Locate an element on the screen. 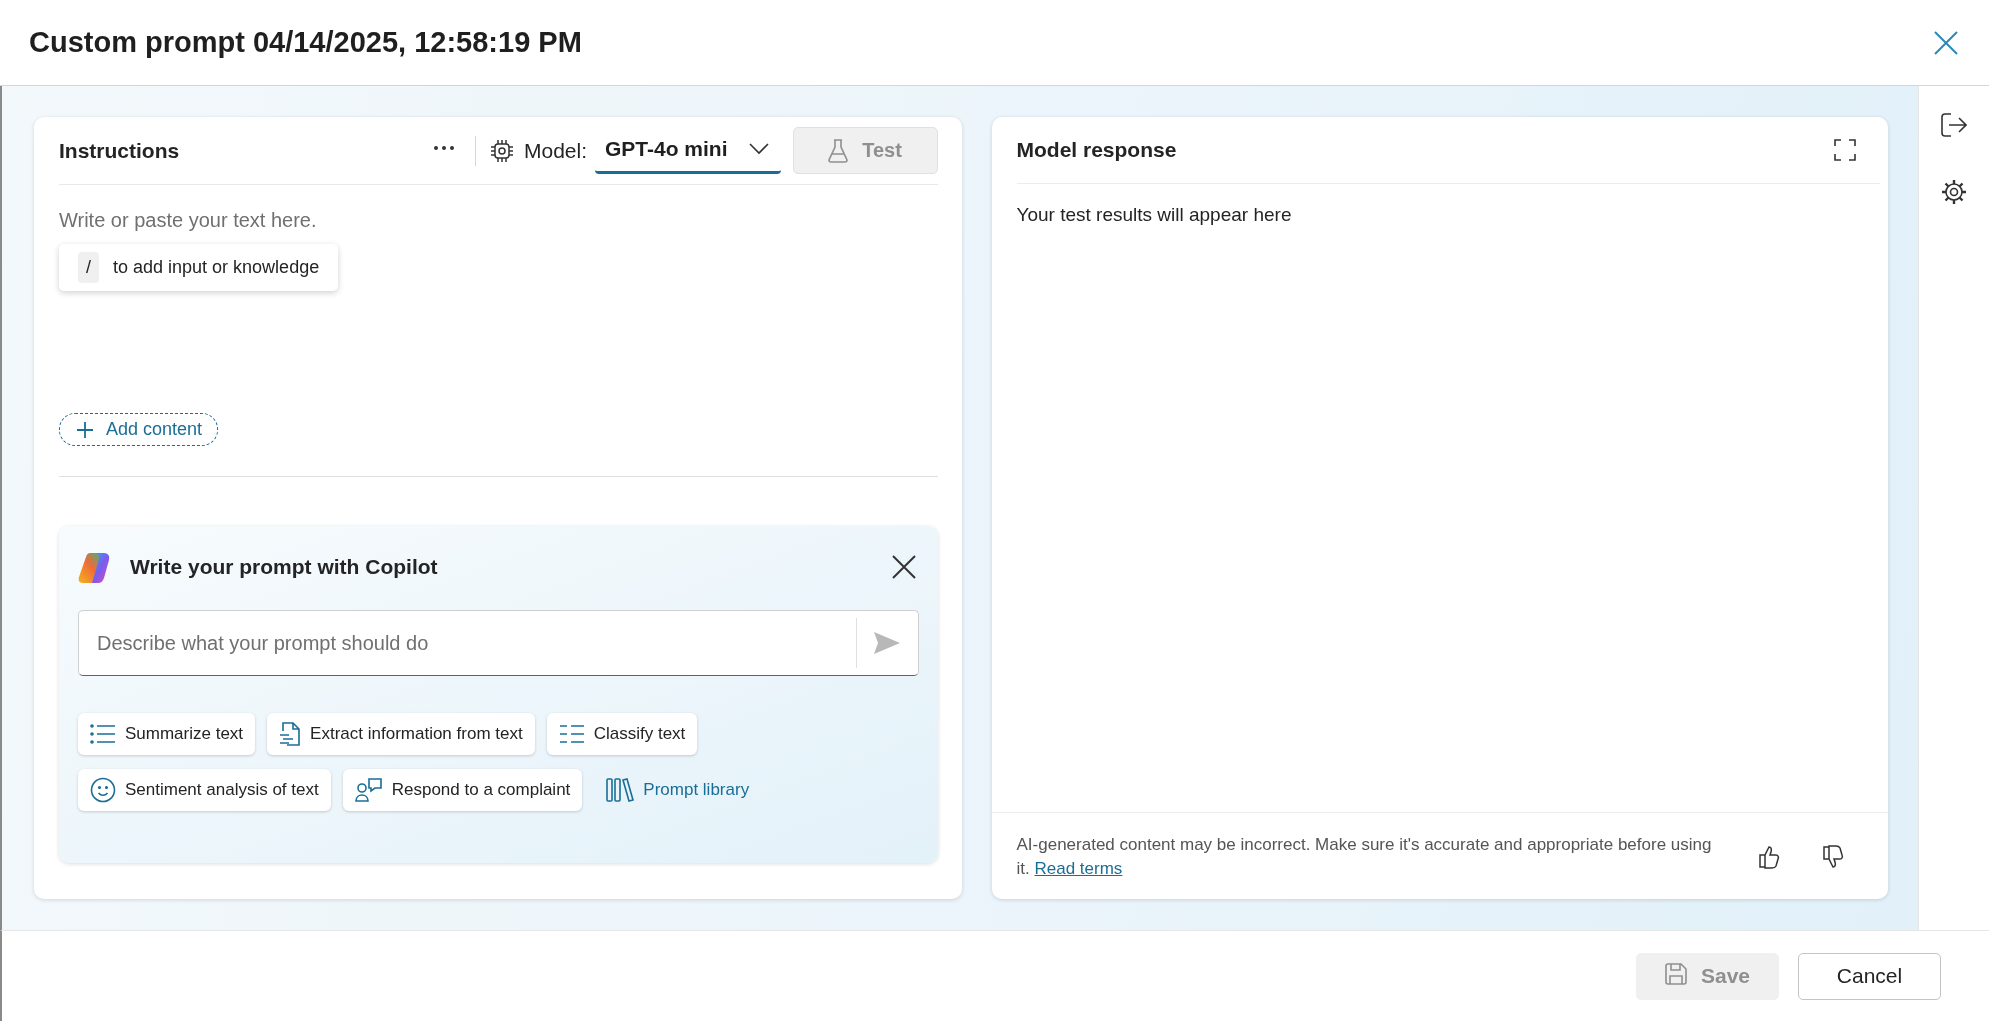 The image size is (1989, 1021). suggestion-chip: Summarize text is located at coordinates (167, 734).